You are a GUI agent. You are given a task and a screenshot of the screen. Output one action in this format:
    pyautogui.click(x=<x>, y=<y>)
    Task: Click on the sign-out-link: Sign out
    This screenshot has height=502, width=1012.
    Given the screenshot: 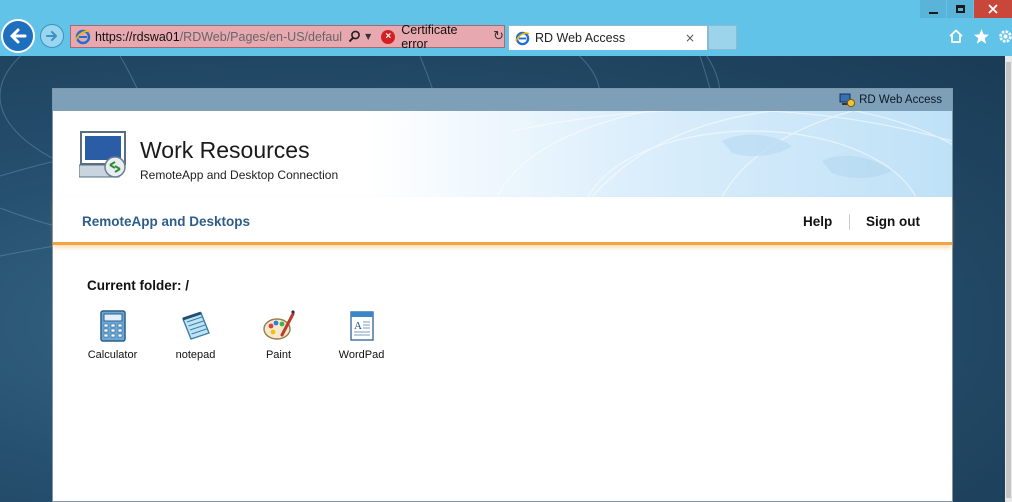 What is the action you would take?
    pyautogui.click(x=893, y=221)
    